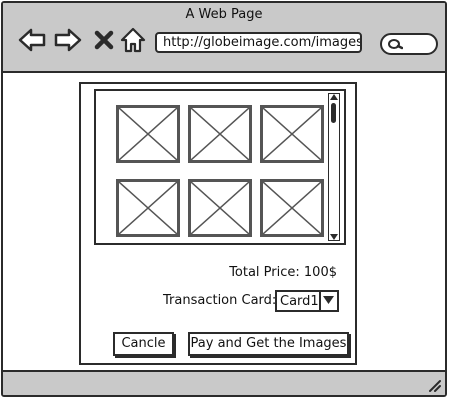 The image size is (450, 400). I want to click on forward-button, so click(68, 40).